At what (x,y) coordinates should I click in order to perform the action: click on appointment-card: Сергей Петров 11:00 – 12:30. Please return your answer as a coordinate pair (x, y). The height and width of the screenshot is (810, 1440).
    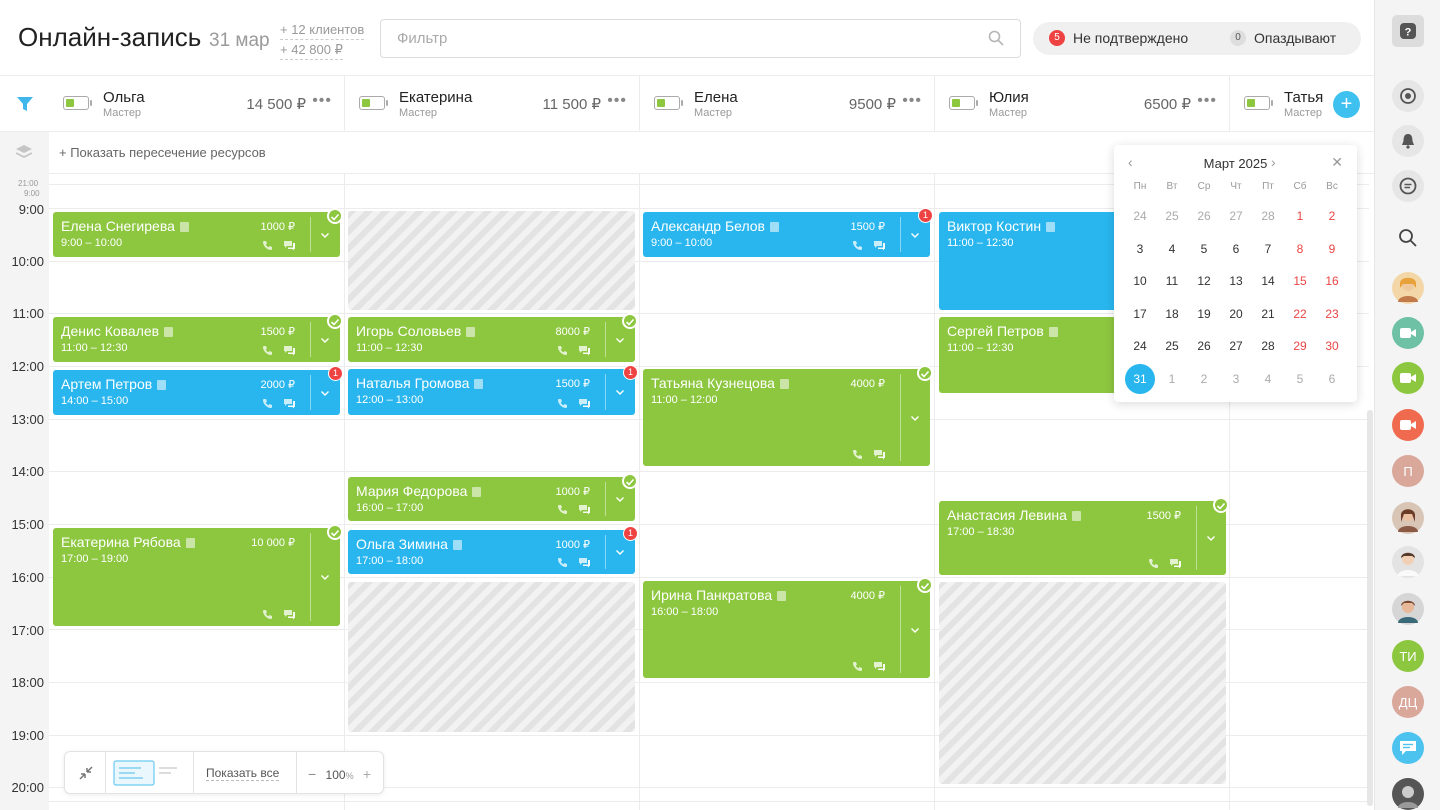
    Looking at the image, I should click on (1039, 355).